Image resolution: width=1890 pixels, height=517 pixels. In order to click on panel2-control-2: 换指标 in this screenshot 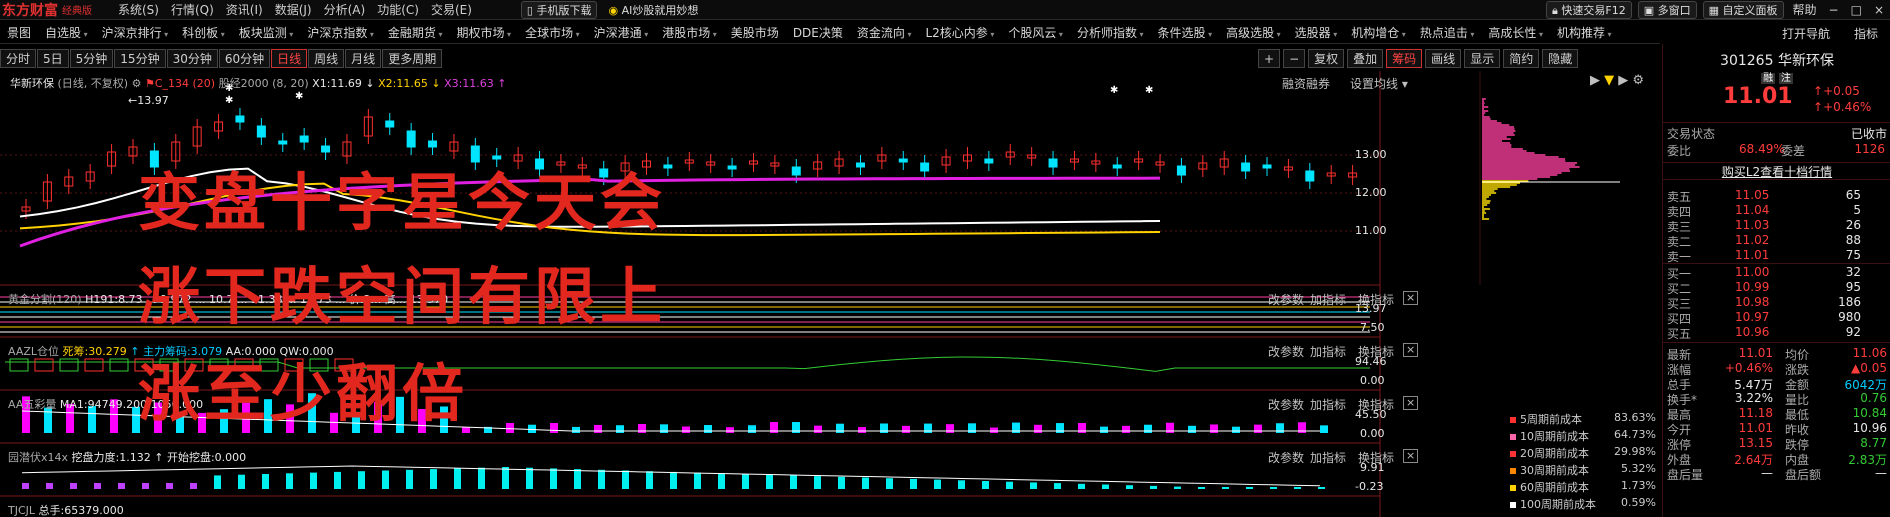, I will do `click(1376, 351)`.